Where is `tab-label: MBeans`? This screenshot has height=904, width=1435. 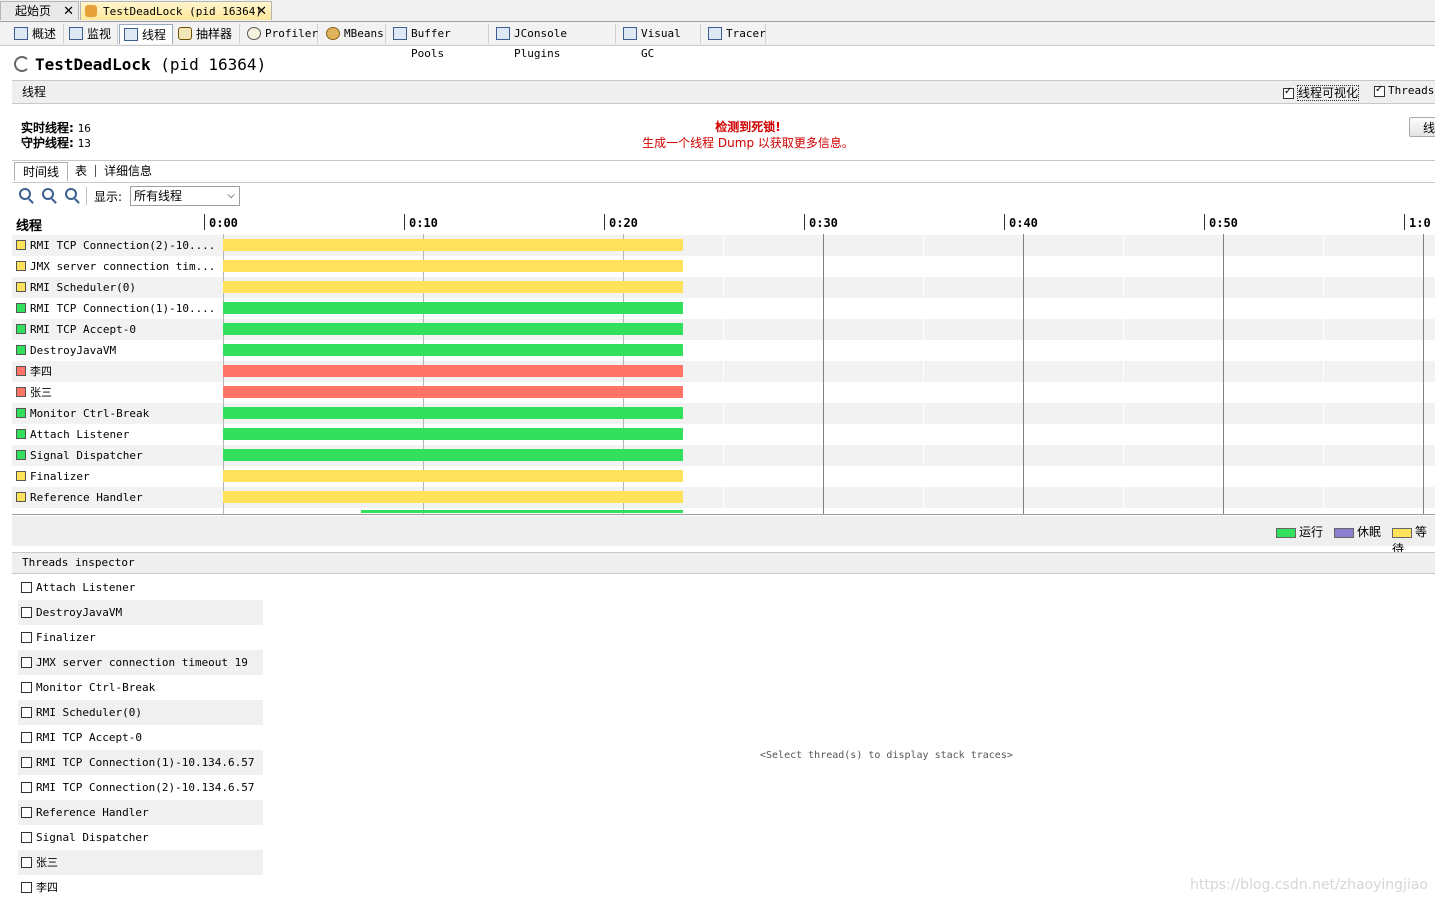
tab-label: MBeans is located at coordinates (364, 33).